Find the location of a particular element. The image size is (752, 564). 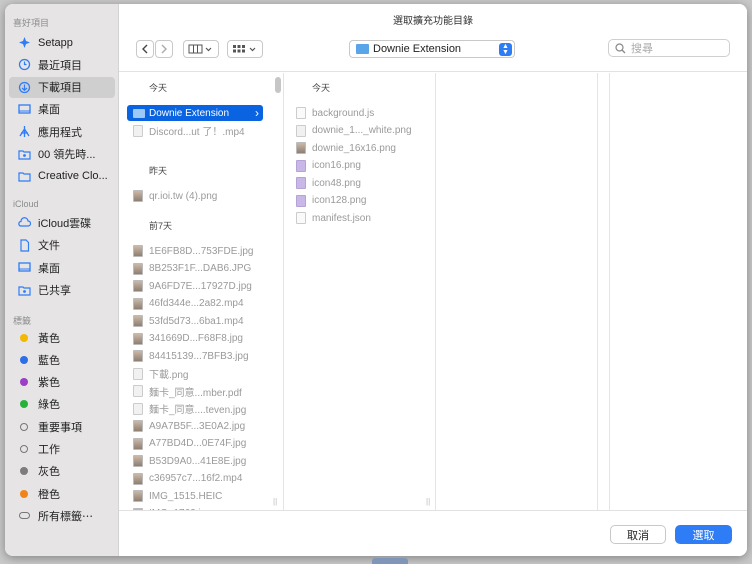

file-row: 84415139...7BFB3.jpg is located at coordinates (195, 356).